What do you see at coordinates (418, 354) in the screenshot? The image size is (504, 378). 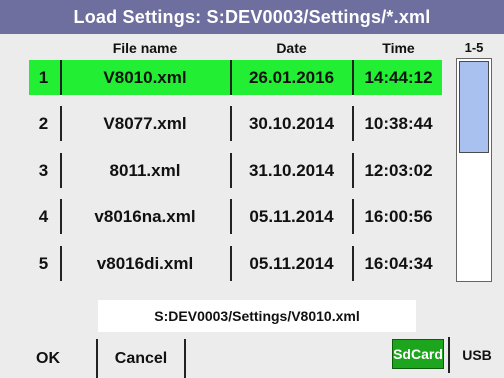 I see `sdcard-button: SdCard` at bounding box center [418, 354].